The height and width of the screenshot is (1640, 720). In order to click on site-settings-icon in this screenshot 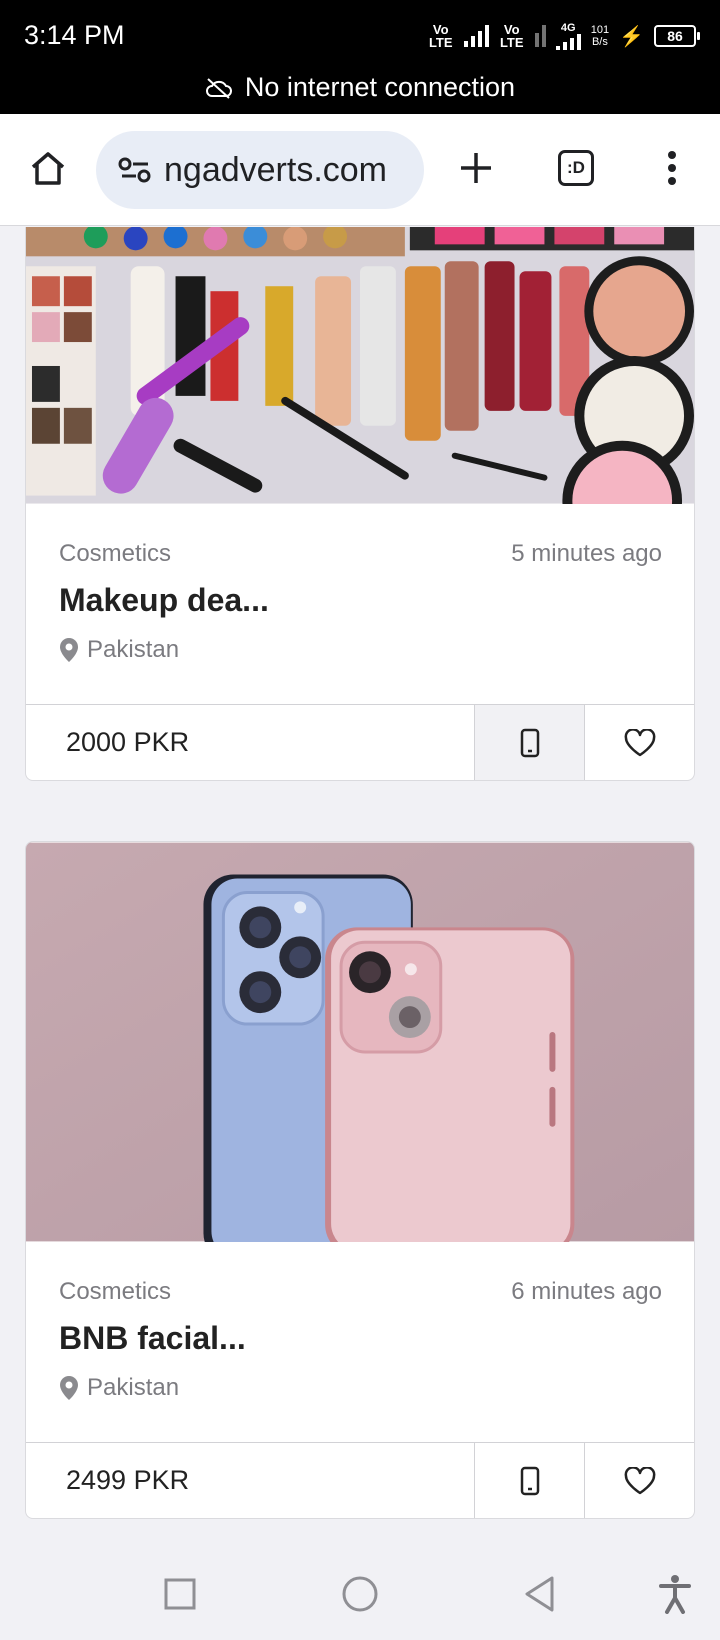, I will do `click(134, 170)`.